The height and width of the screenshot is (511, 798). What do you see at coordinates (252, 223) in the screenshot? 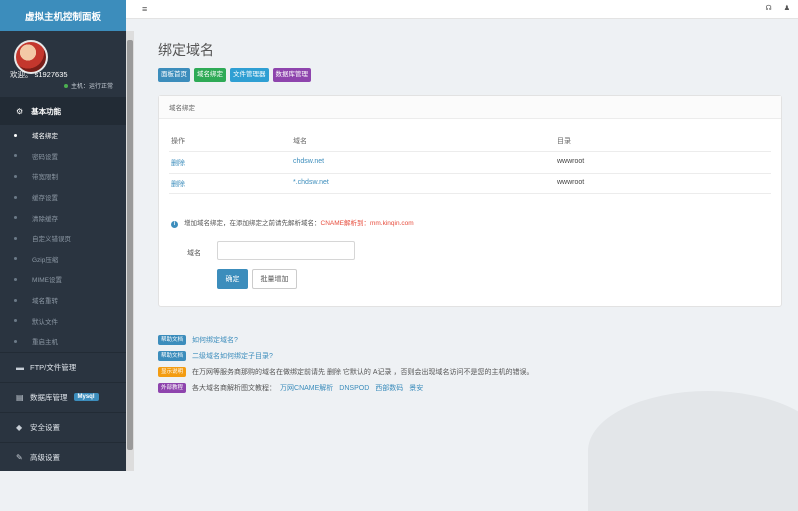
I see `note-text: 增加域名绑定，在添加绑定之前请先解析域名：` at bounding box center [252, 223].